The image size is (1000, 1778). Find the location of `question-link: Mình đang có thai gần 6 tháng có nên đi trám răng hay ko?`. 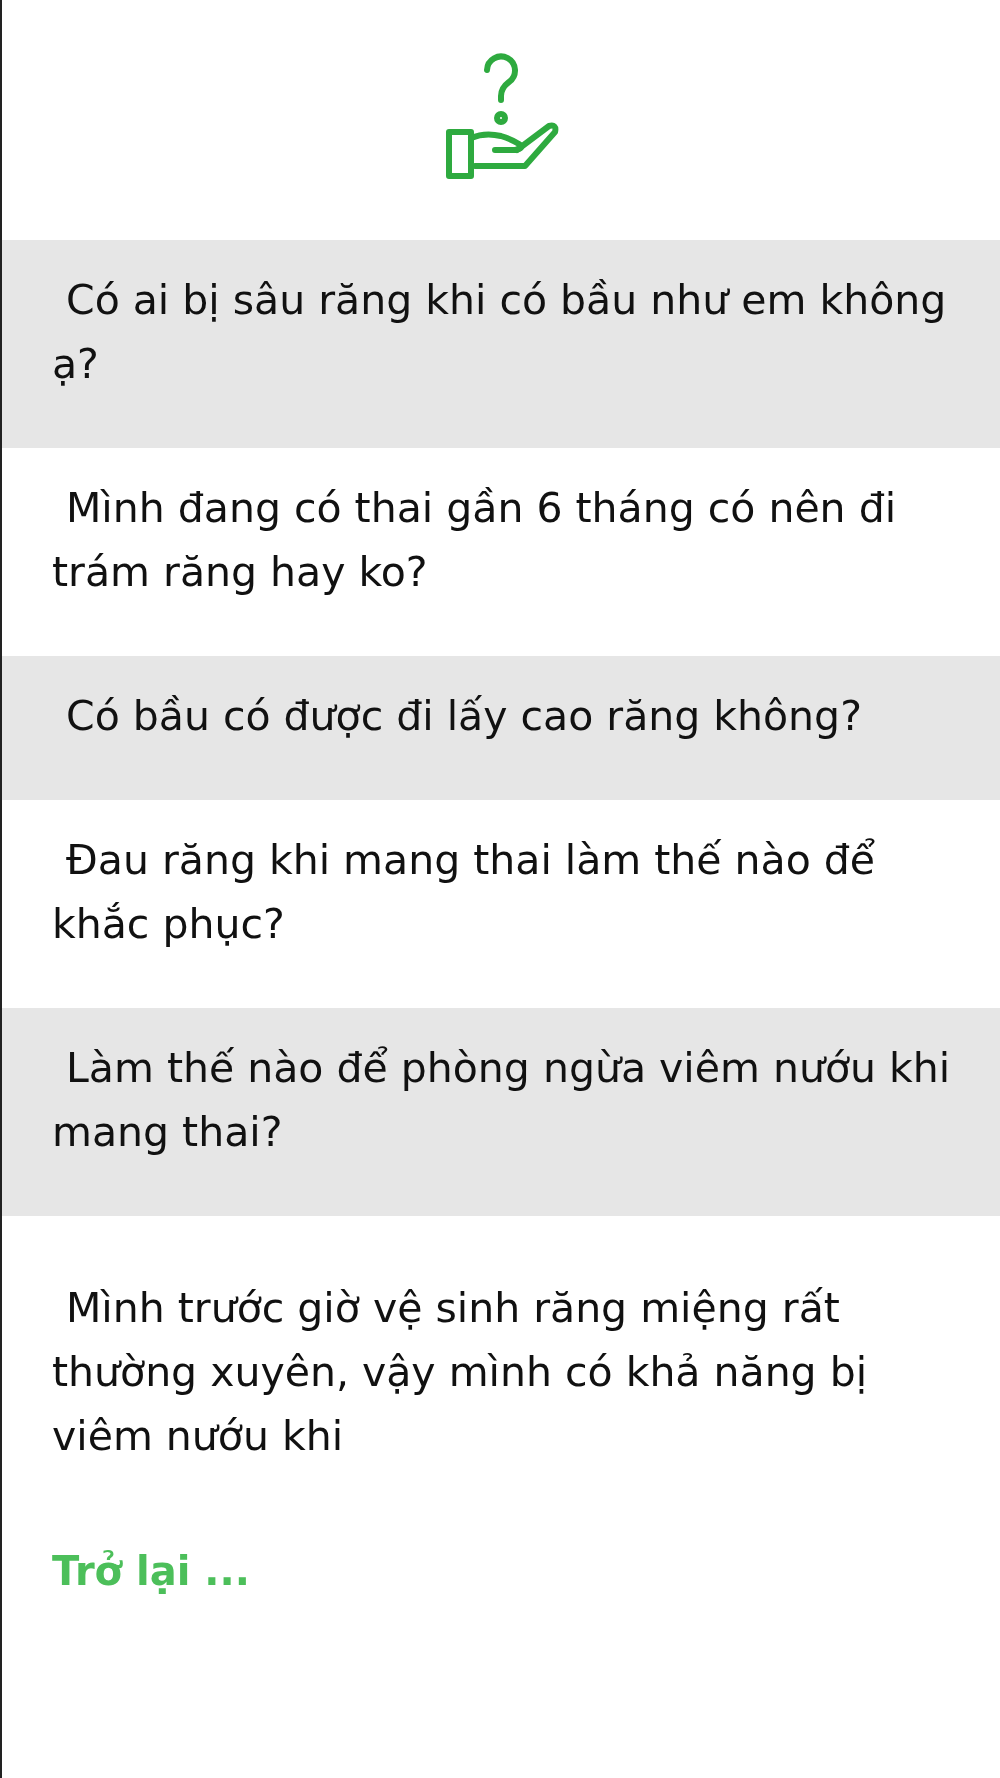

question-link: Mình đang có thai gần 6 tháng có nên đi trám răng hay ko? is located at coordinates (511, 540).